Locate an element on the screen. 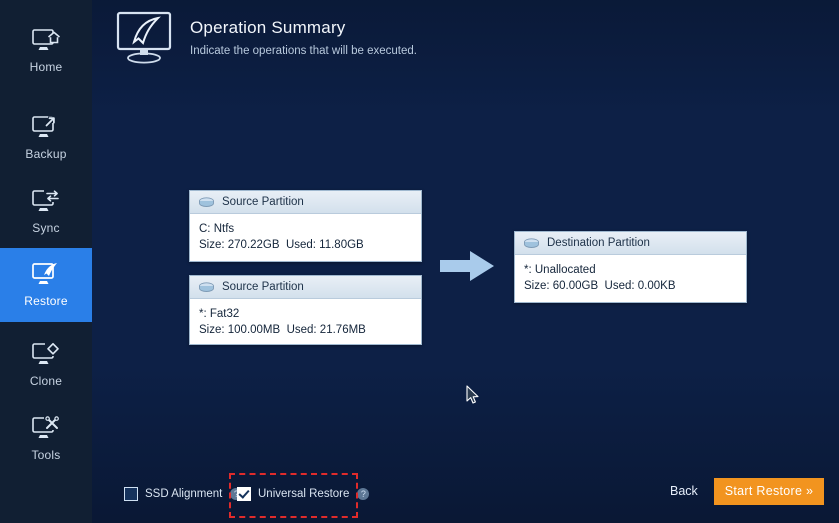  partition-name: *: Unallocated is located at coordinates (560, 270).